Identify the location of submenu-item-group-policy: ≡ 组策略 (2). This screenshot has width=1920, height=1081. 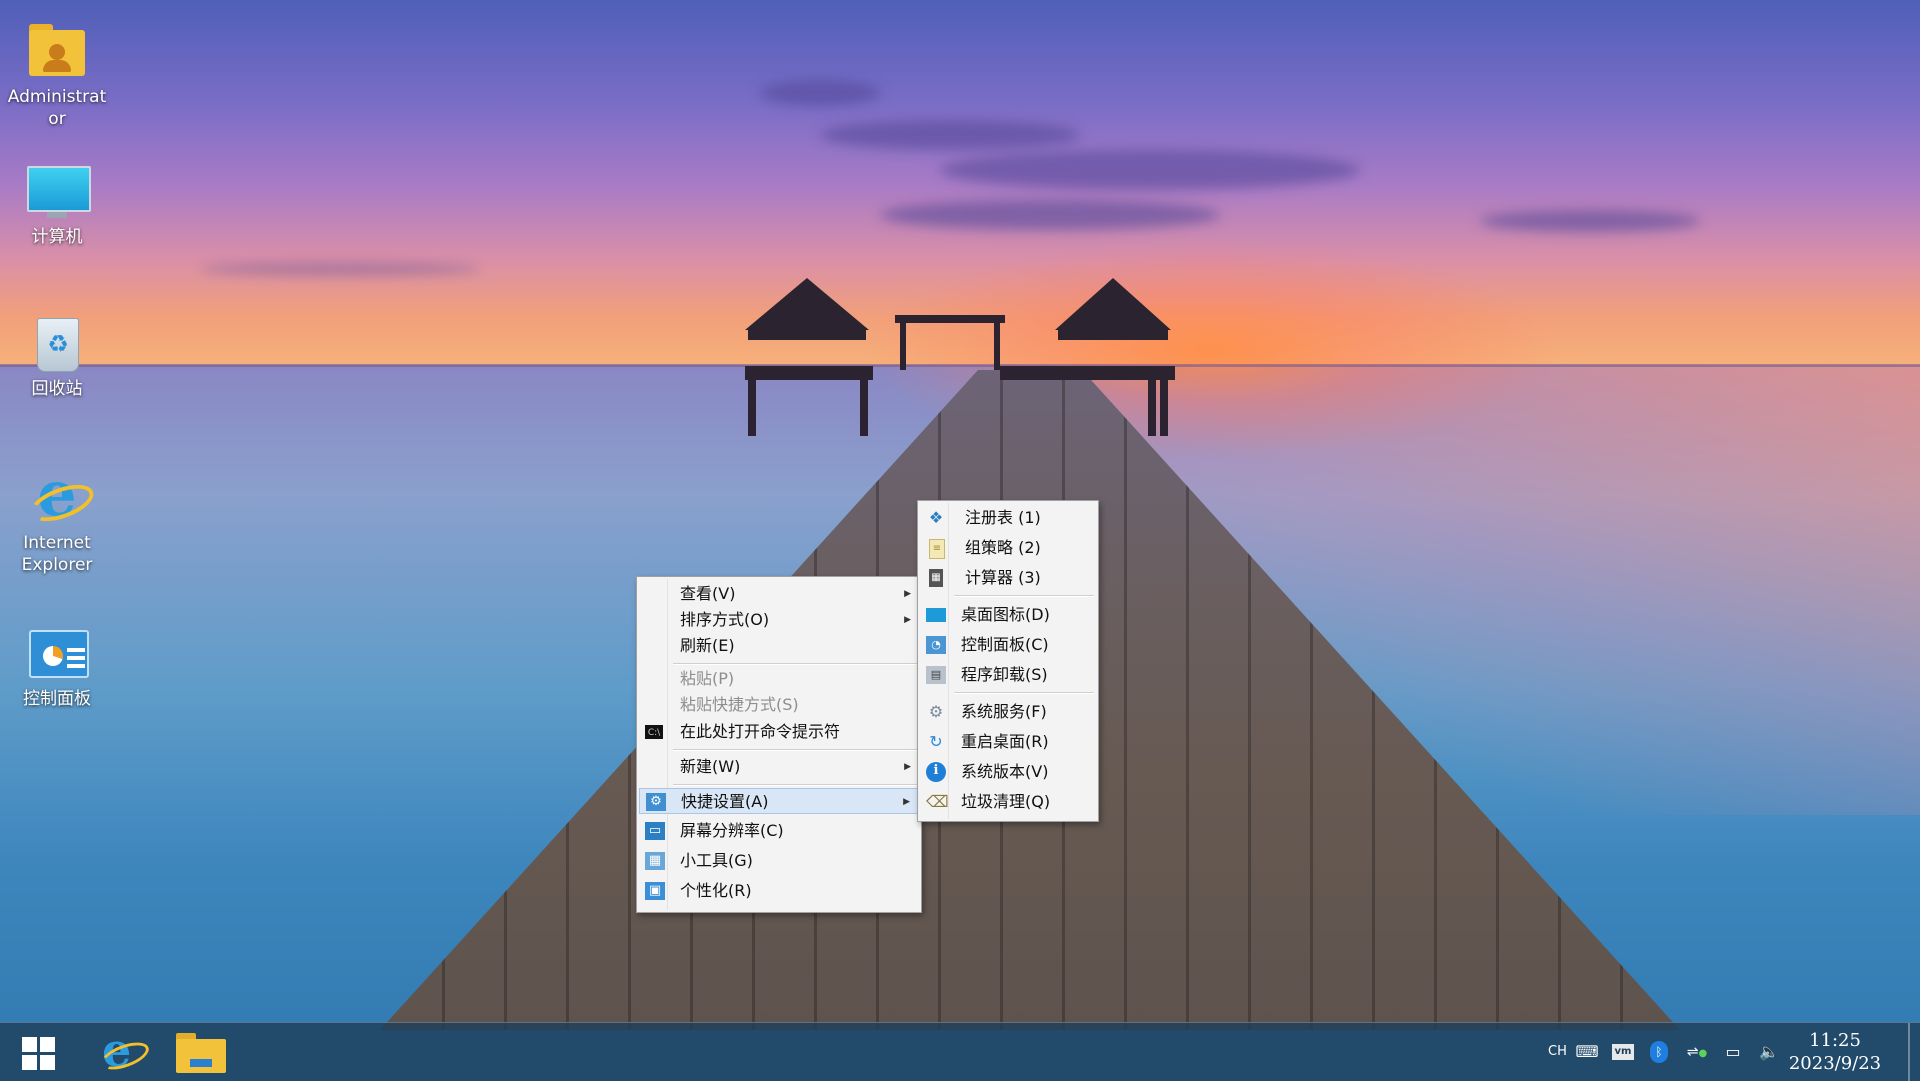
(1008, 548).